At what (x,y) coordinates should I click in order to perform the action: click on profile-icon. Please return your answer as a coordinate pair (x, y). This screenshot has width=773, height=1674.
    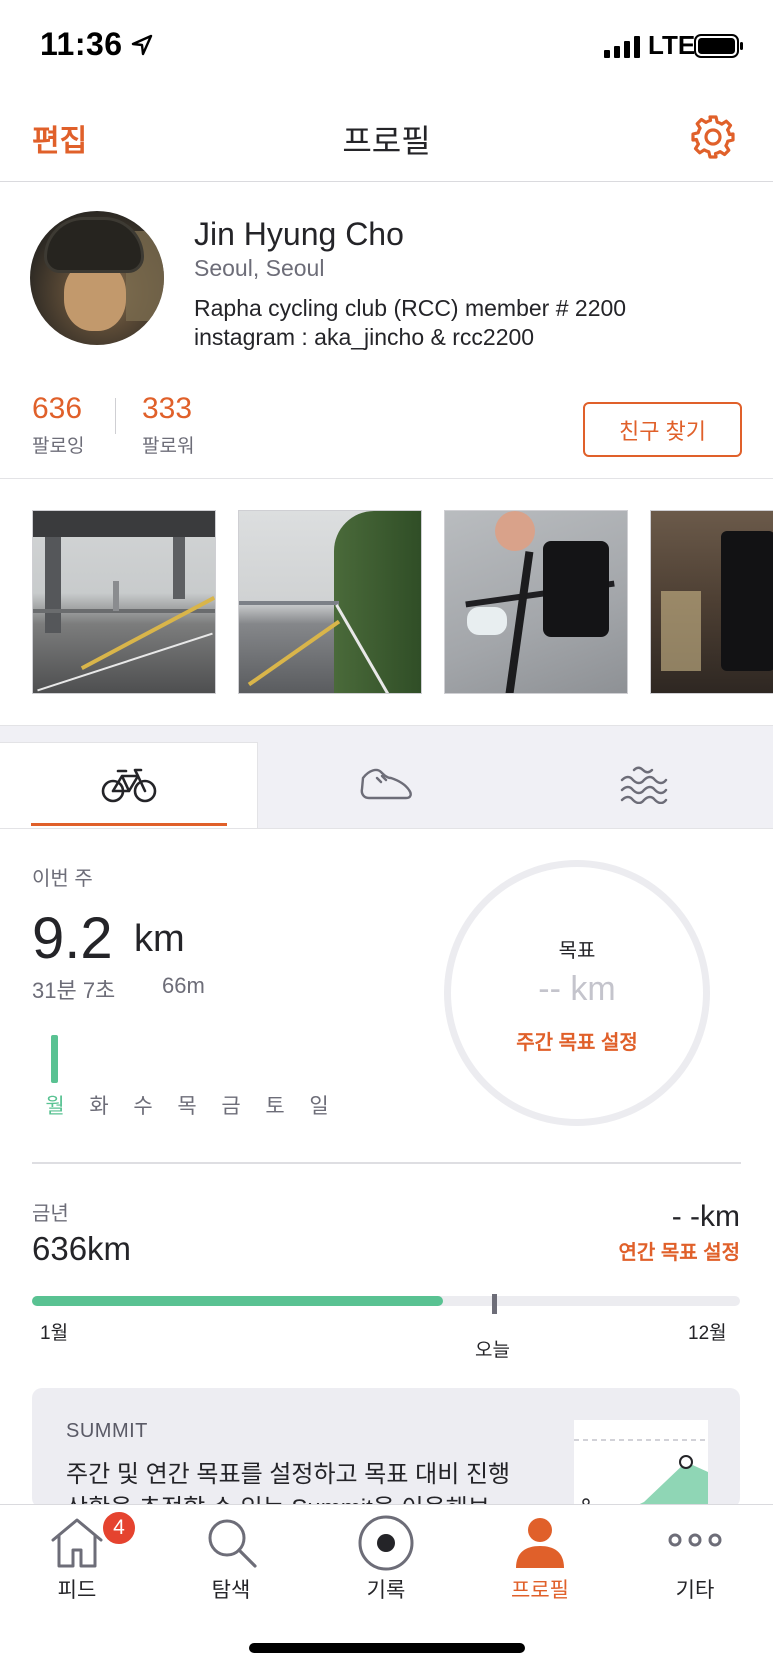
    Looking at the image, I should click on (540, 1543).